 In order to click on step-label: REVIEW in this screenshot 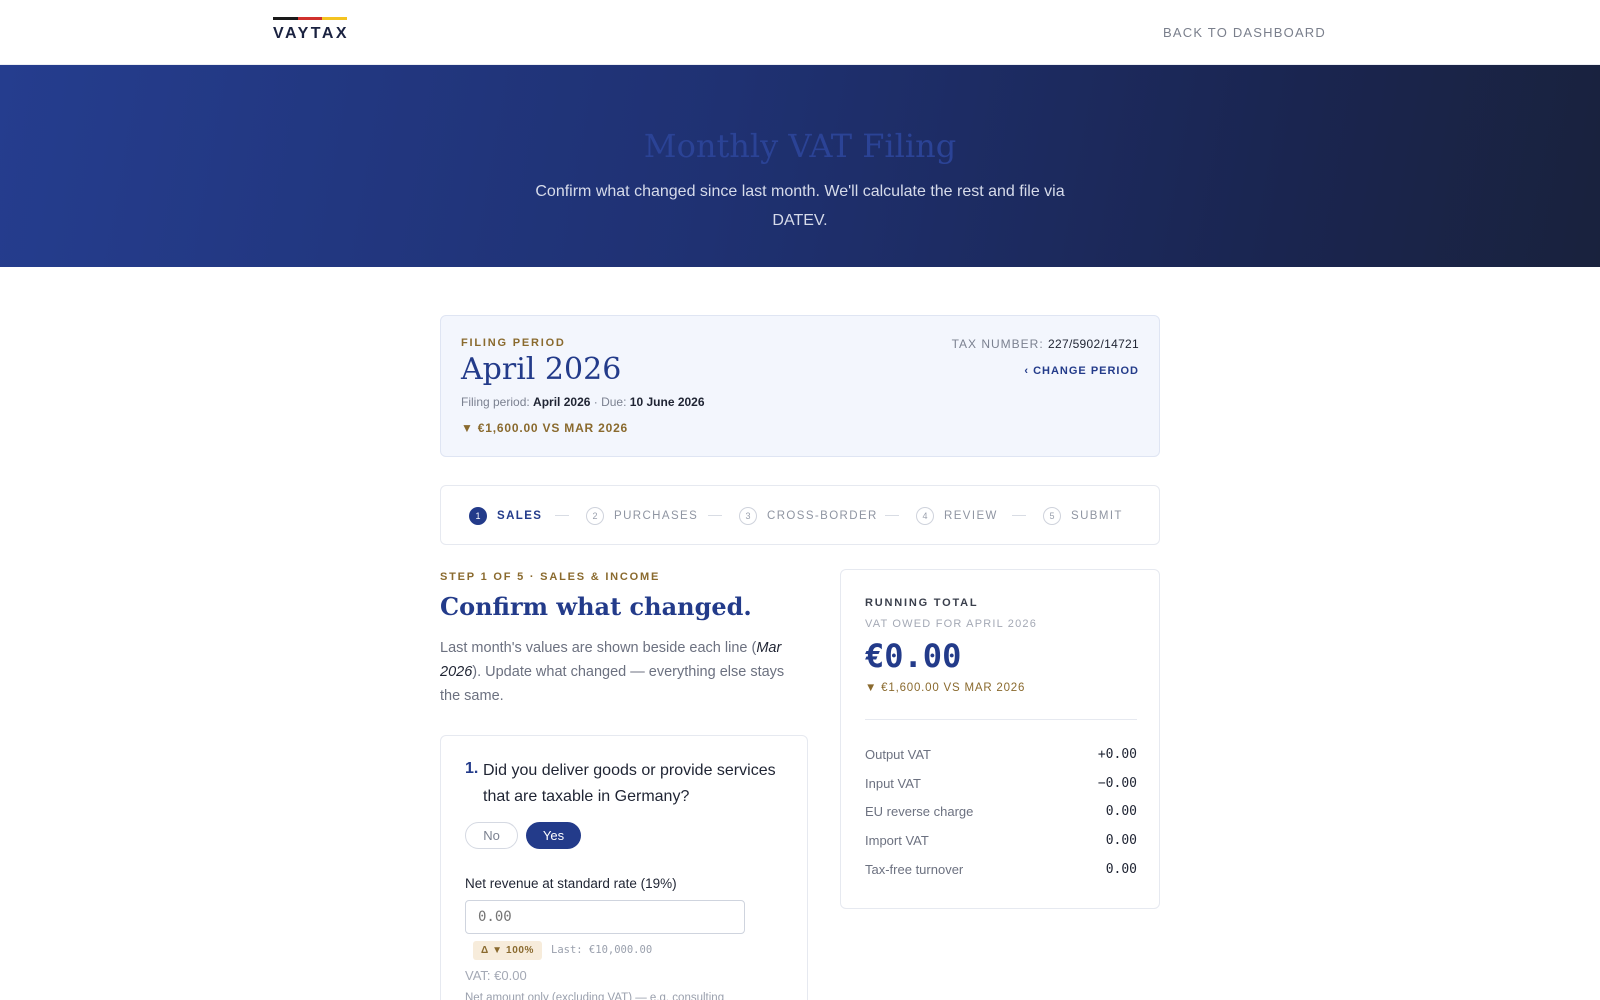, I will do `click(971, 516)`.